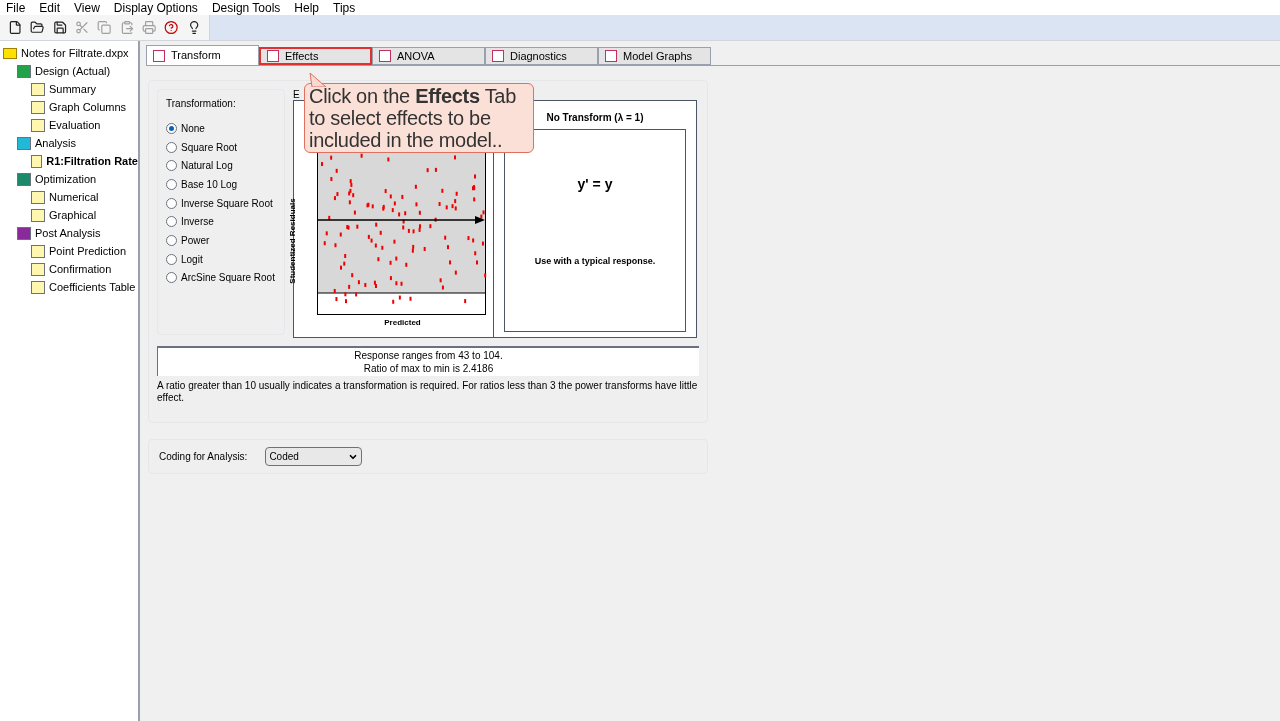 The width and height of the screenshot is (1280, 721). Describe the element at coordinates (193, 128) in the screenshot. I see `radio-label: None` at that location.